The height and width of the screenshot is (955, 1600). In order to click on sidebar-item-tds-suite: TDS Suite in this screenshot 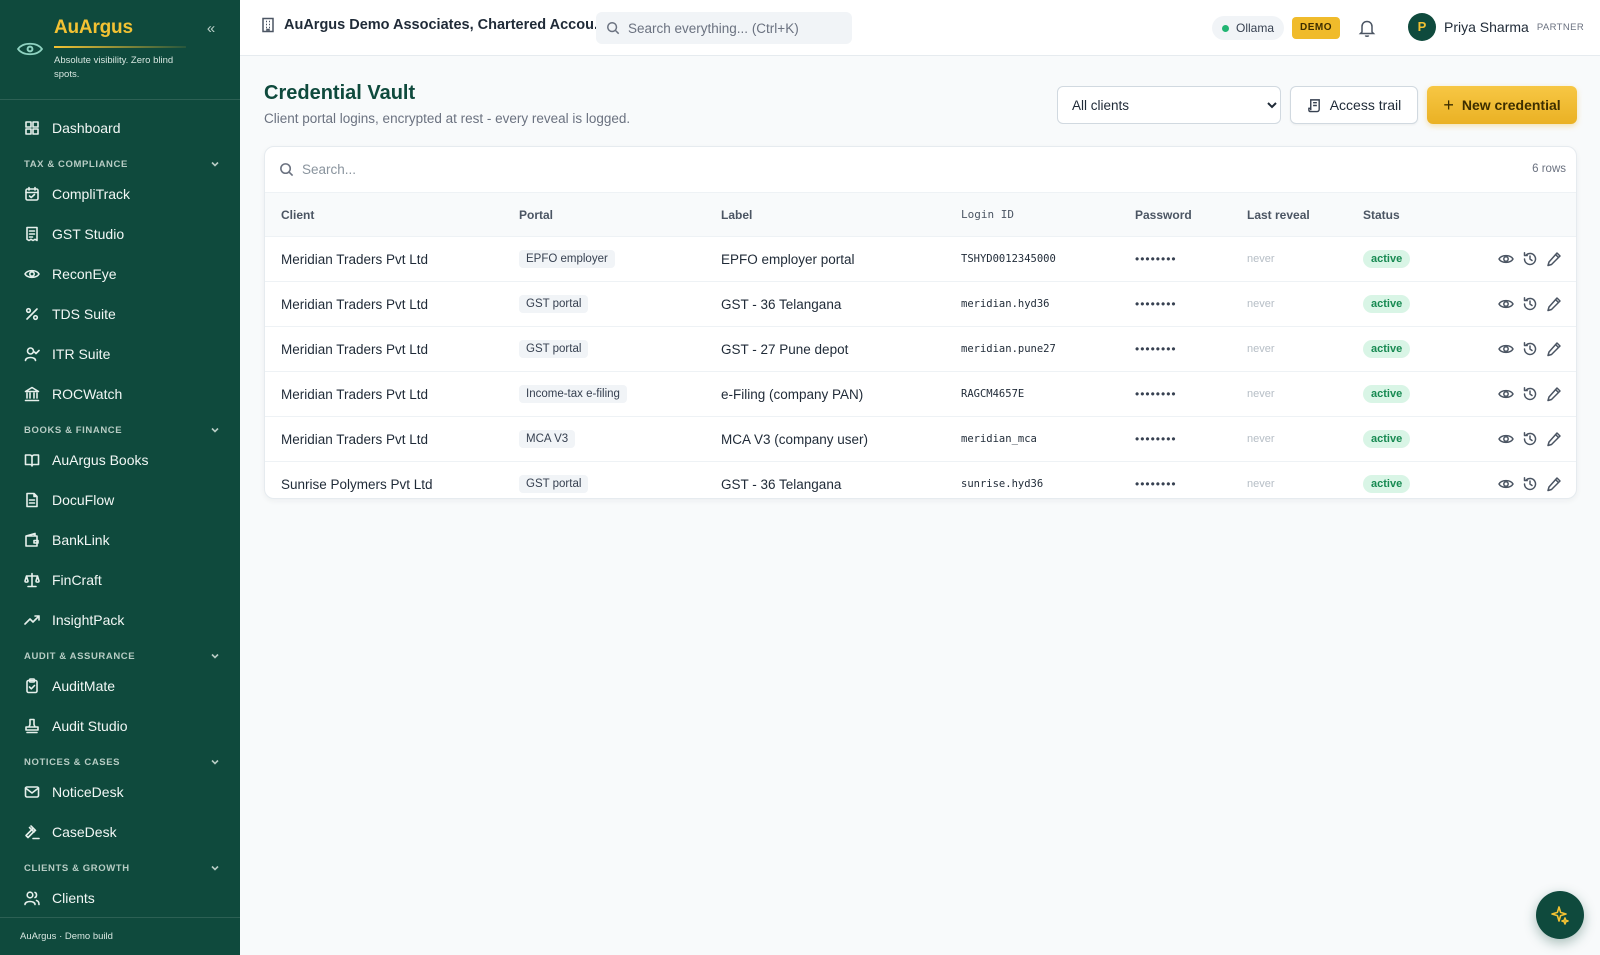, I will do `click(120, 314)`.